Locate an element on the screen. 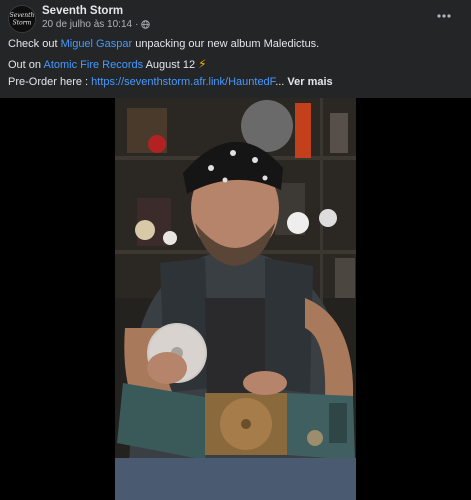 The image size is (471, 500). avatar-logo-line2: Storm is located at coordinates (22, 23).